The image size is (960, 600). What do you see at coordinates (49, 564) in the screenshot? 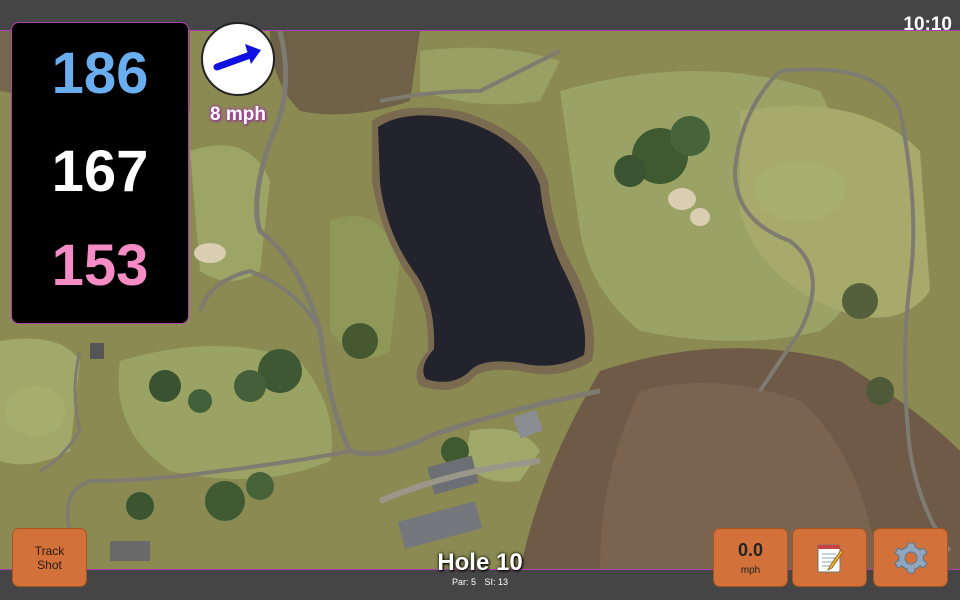
I see `track-shot-label-line2: Shot` at bounding box center [49, 564].